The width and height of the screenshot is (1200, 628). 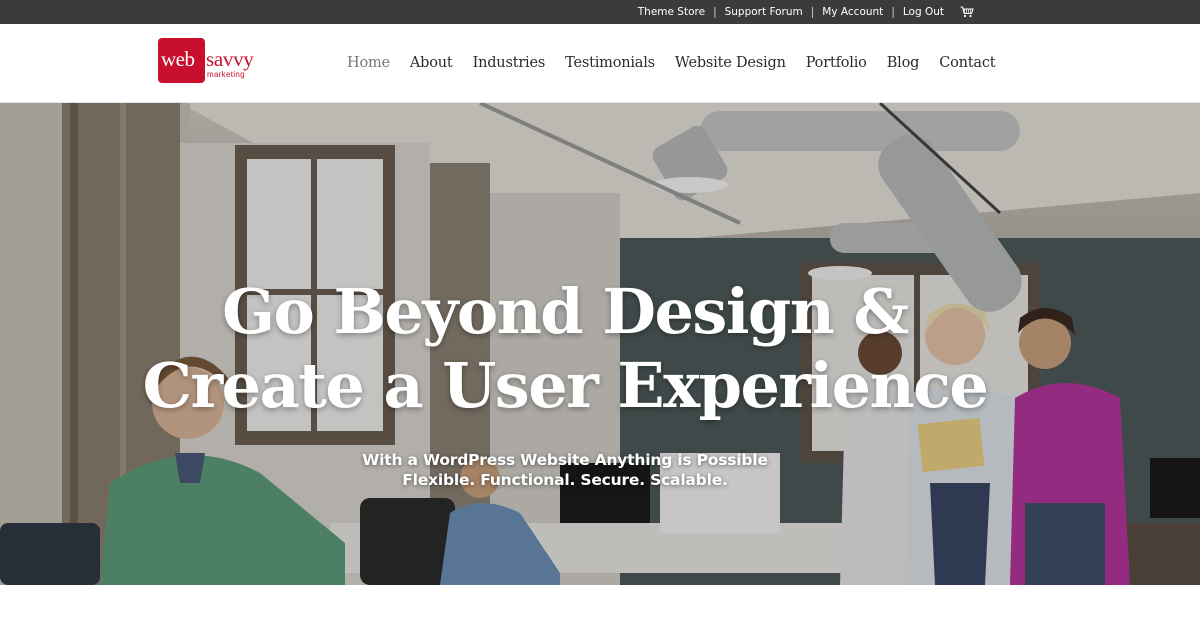 I want to click on nav-item-about: About, so click(x=431, y=63).